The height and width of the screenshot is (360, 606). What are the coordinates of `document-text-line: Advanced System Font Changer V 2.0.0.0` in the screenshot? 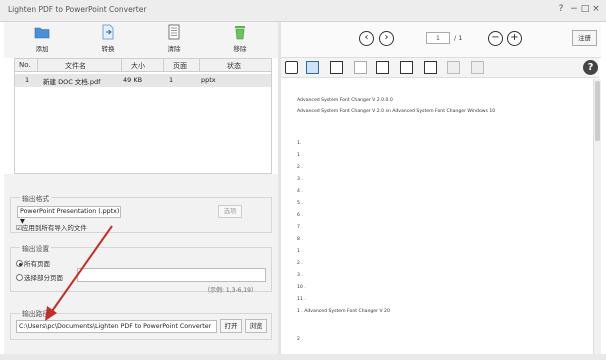 It's located at (345, 100).